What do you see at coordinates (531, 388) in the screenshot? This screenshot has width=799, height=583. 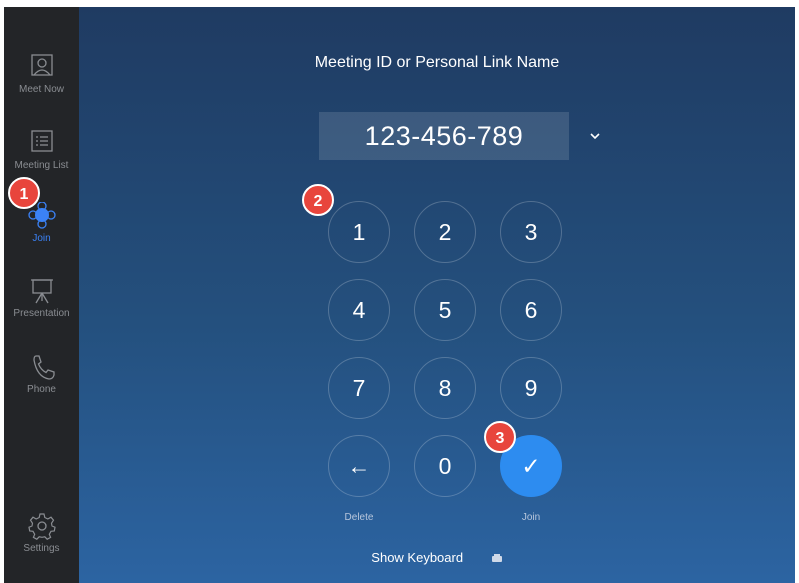 I see `keypad-key-9: 9` at bounding box center [531, 388].